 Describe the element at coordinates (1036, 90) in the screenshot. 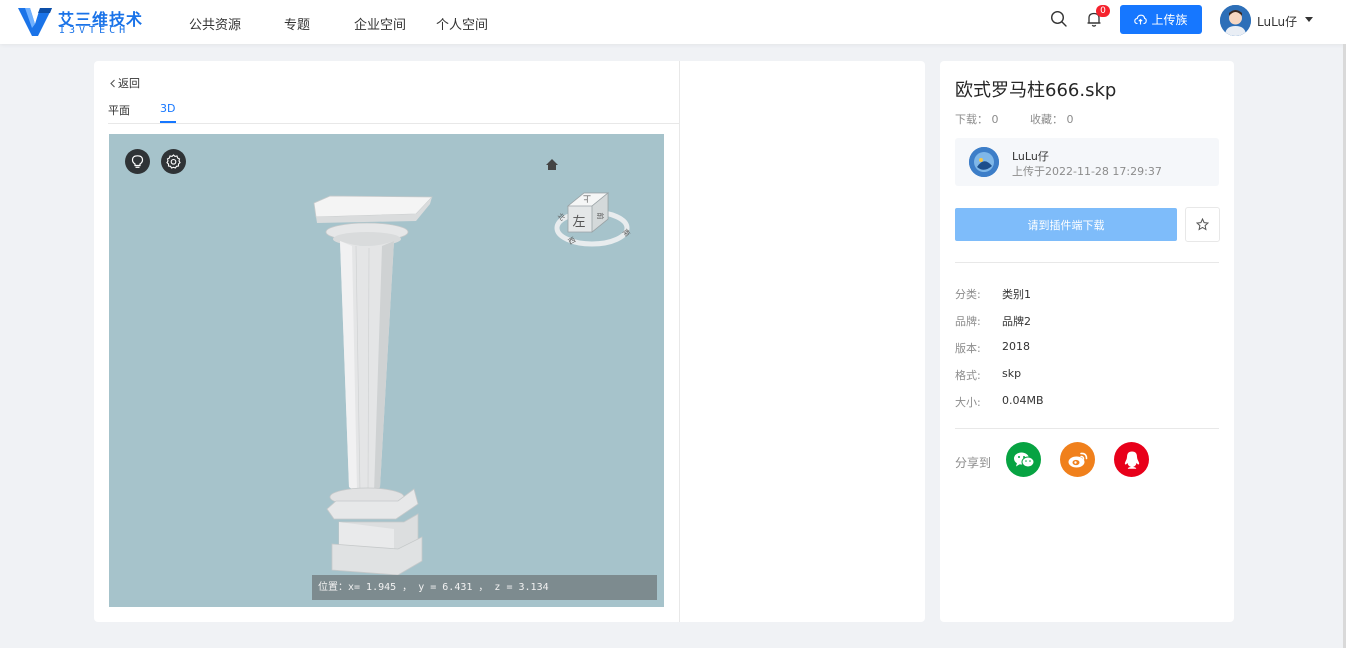

I see `page-title: 欧式罗马柱666.skp` at that location.